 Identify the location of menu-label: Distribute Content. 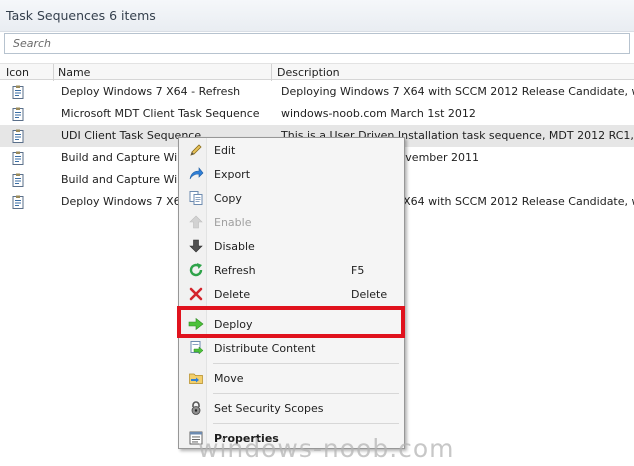
(265, 348).